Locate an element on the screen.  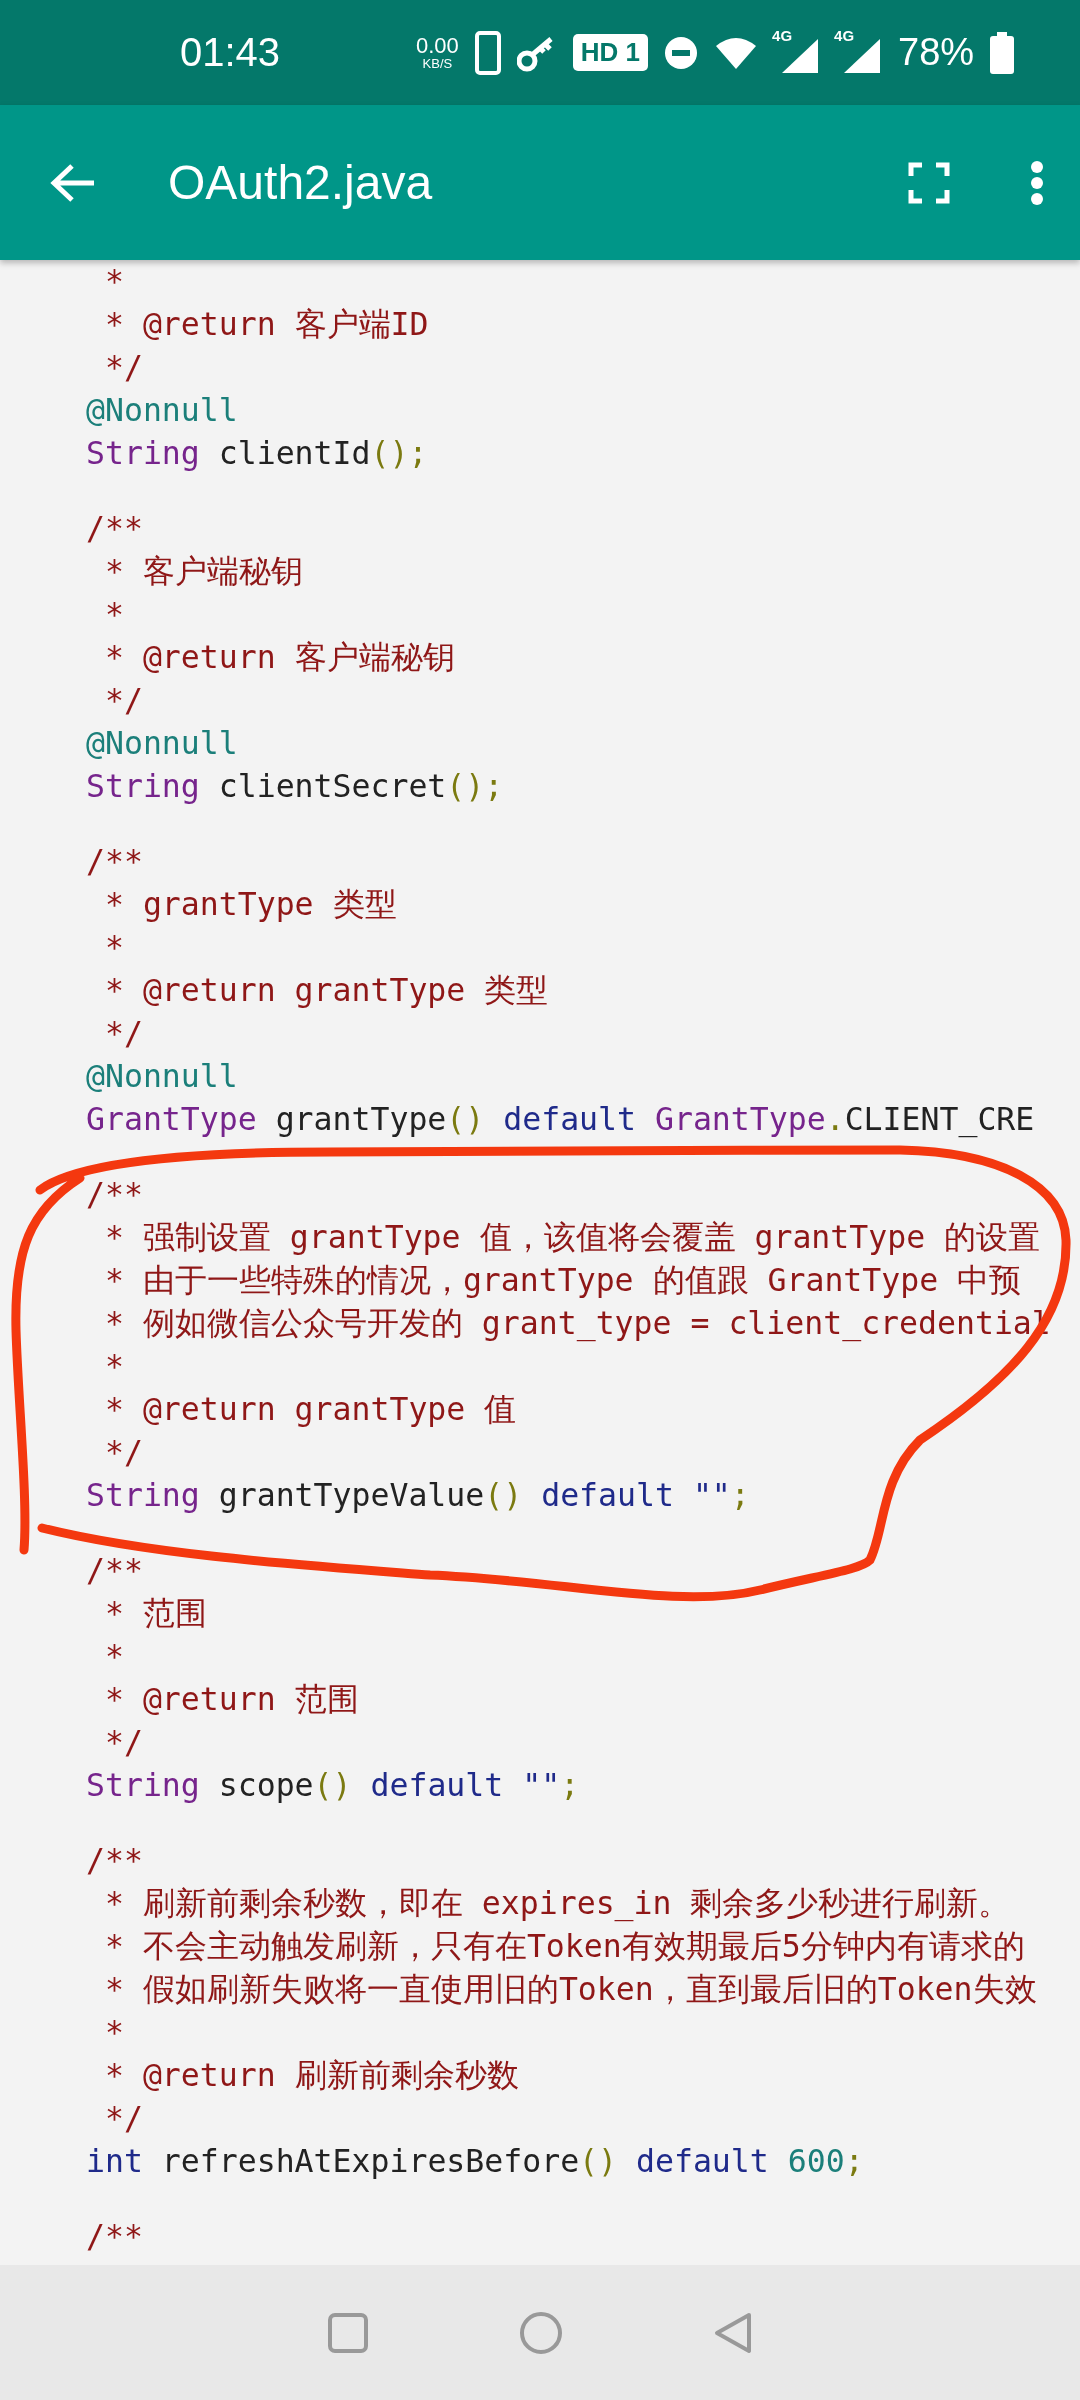
code-line: * 不会主动触发刷新，只有在Token有效期最后5分钟内有请求的 is located at coordinates (564, 1946).